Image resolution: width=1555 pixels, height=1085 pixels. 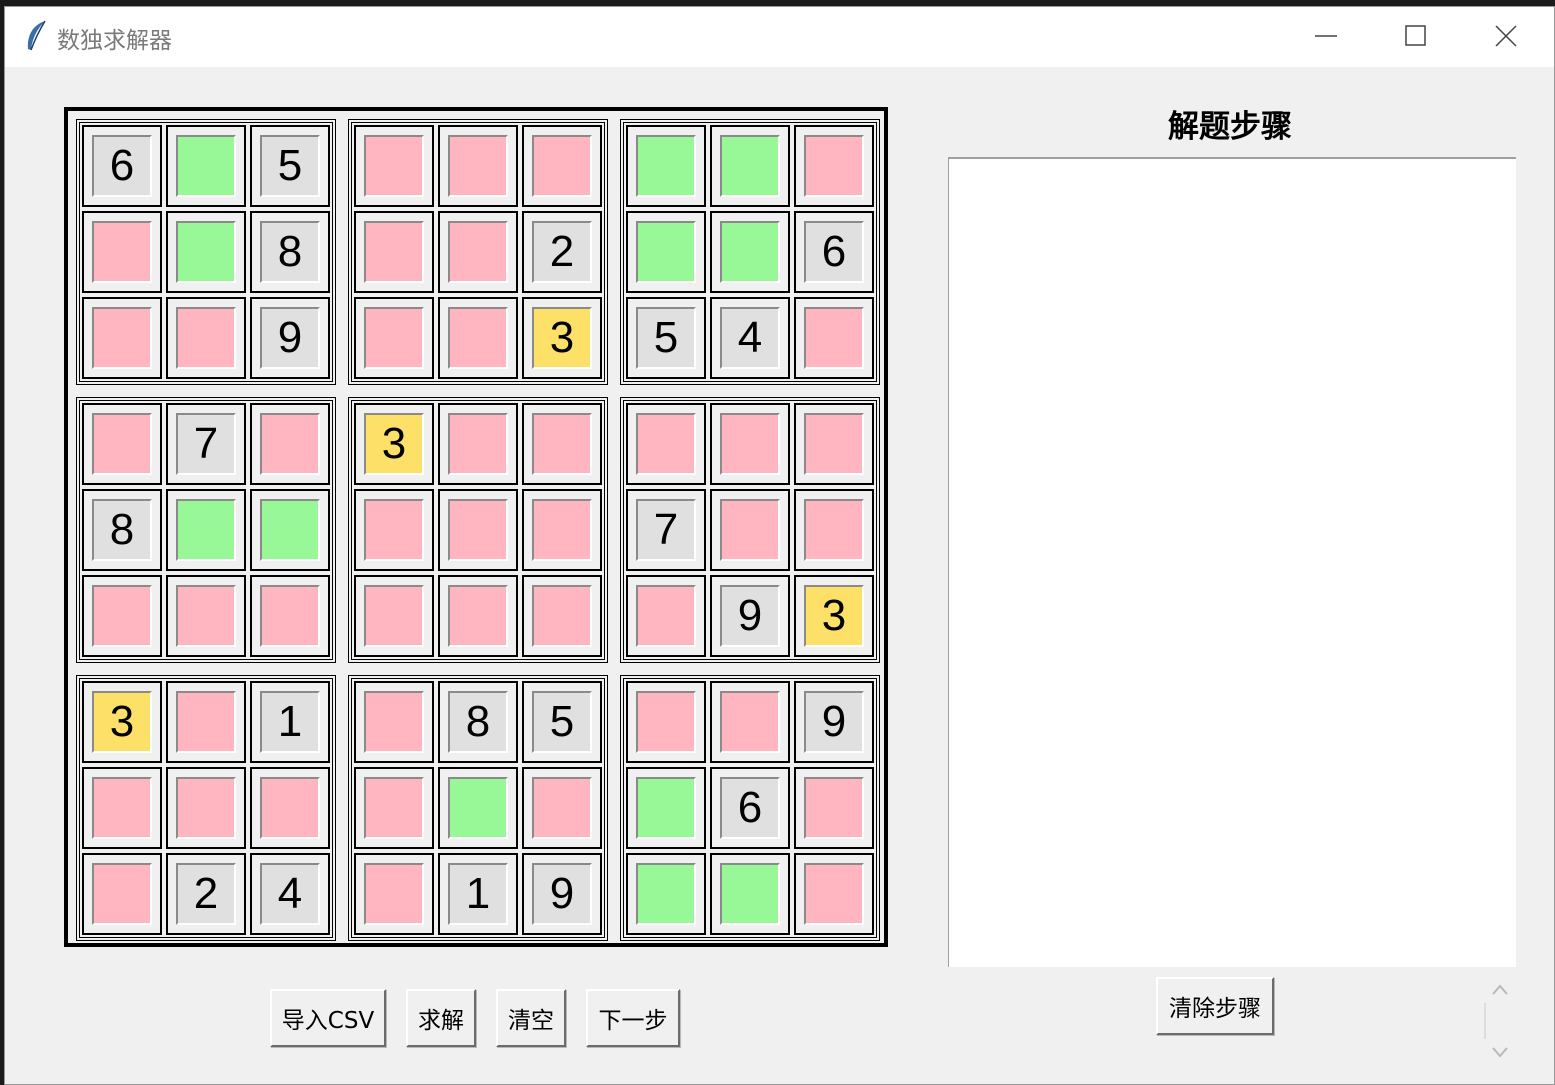 I want to click on sudoku-cell: 2, so click(x=562, y=252).